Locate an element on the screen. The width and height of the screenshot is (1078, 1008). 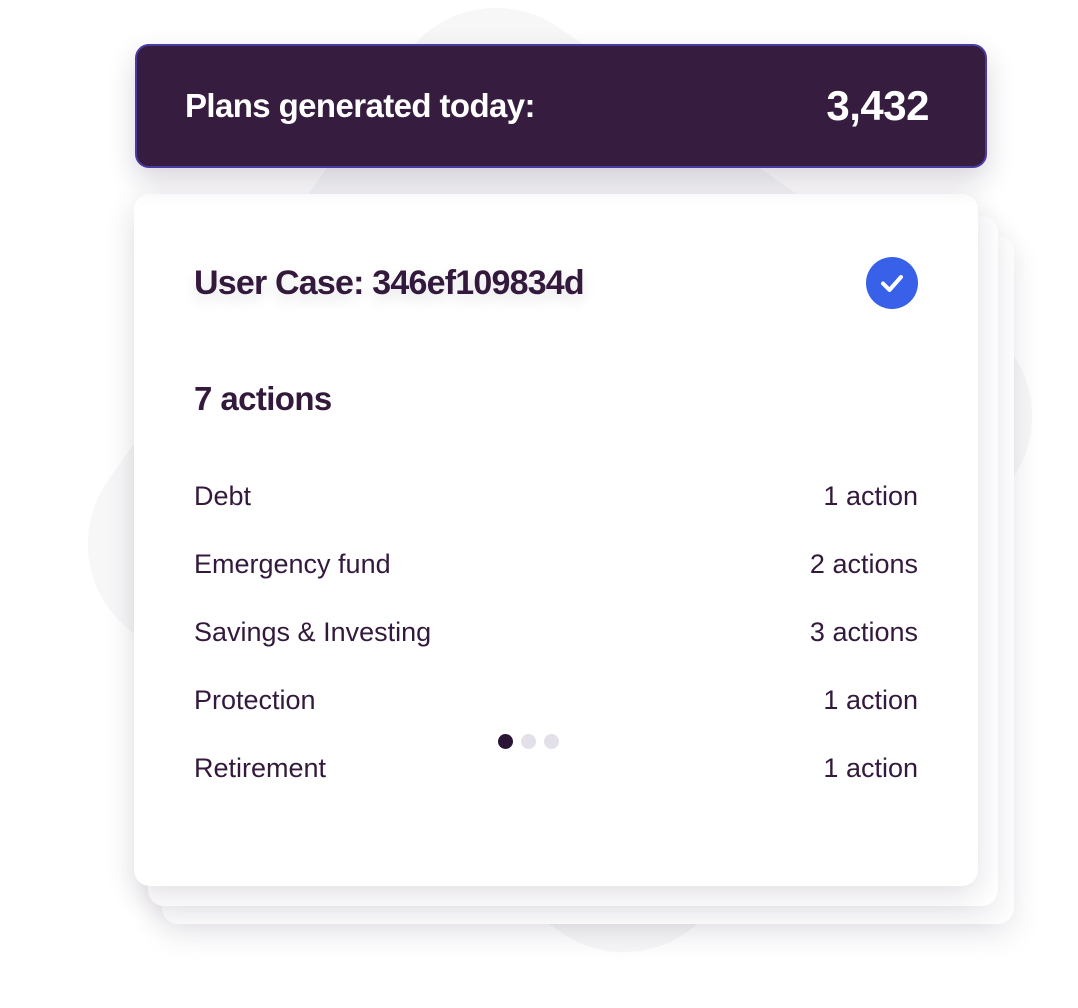
action-category-label: Savings & Investing is located at coordinates (313, 631).